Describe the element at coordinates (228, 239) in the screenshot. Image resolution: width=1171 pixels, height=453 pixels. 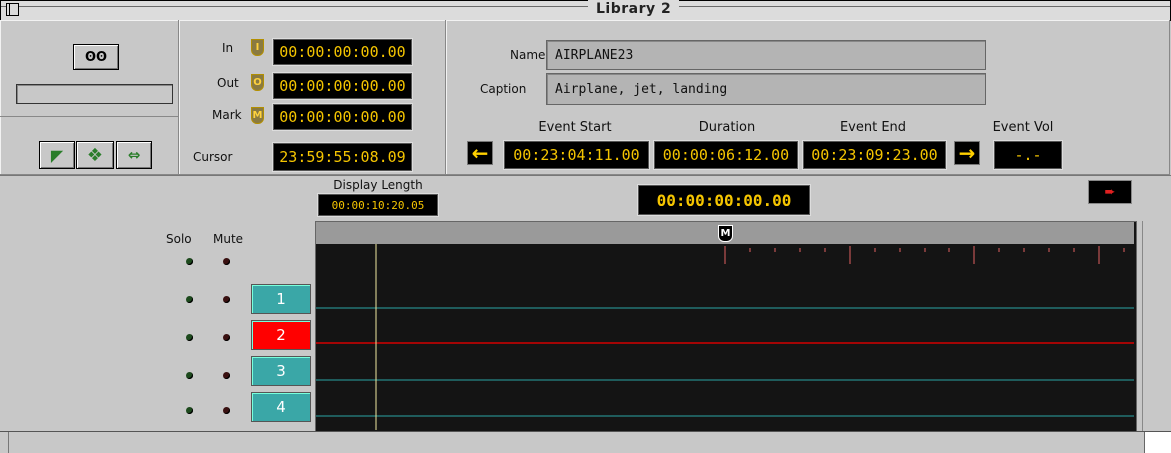
I see `mute-label: Mute` at that location.